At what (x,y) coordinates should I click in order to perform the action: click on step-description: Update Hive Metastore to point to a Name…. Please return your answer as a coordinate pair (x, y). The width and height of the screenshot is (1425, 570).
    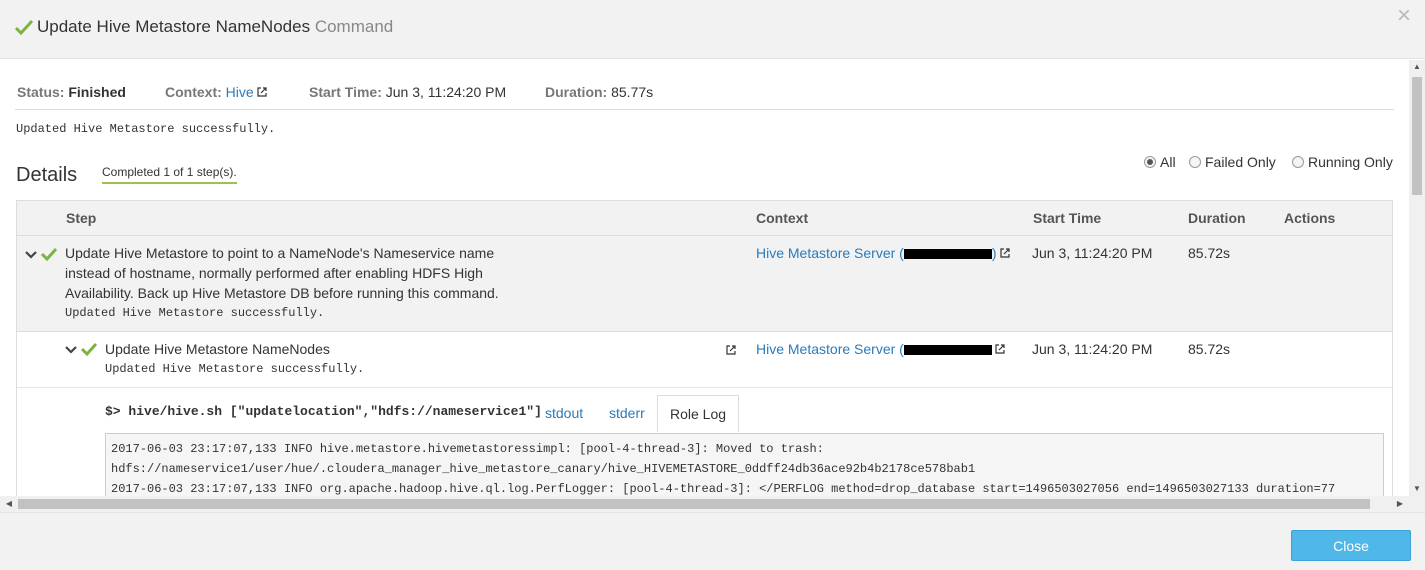
    Looking at the image, I should click on (282, 283).